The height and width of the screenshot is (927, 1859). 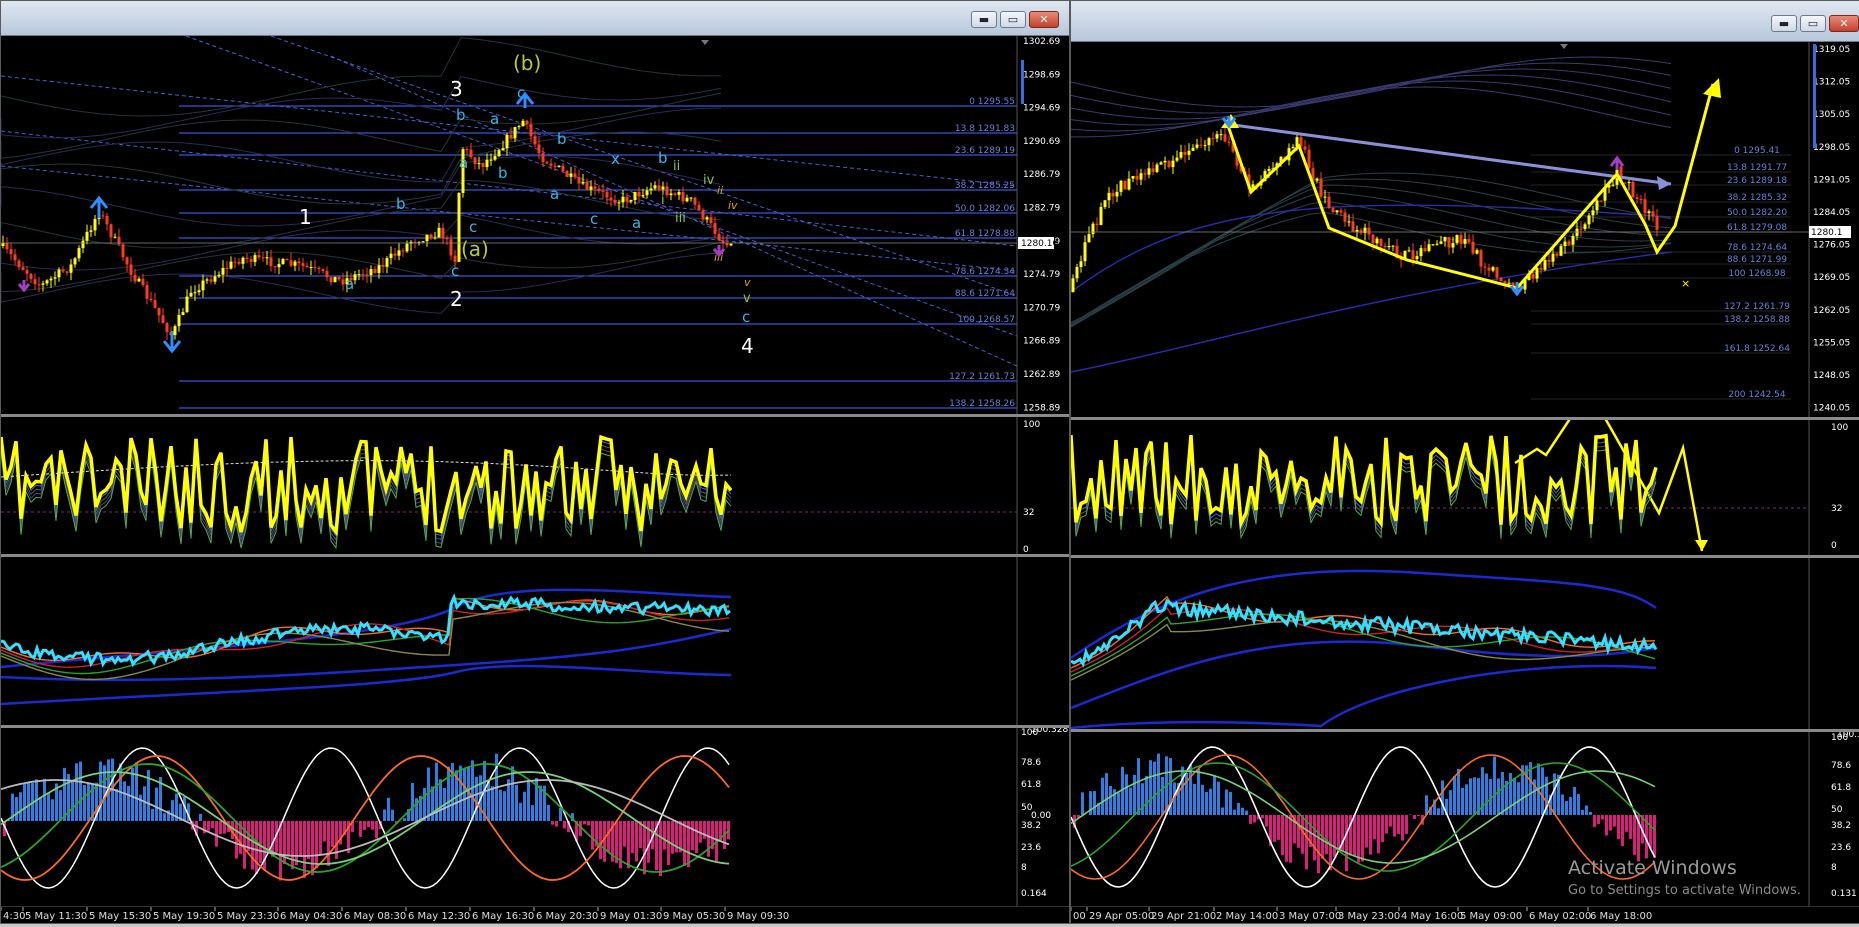 What do you see at coordinates (375, 916) in the screenshot?
I see `time-axis-label: 6 May 08:30` at bounding box center [375, 916].